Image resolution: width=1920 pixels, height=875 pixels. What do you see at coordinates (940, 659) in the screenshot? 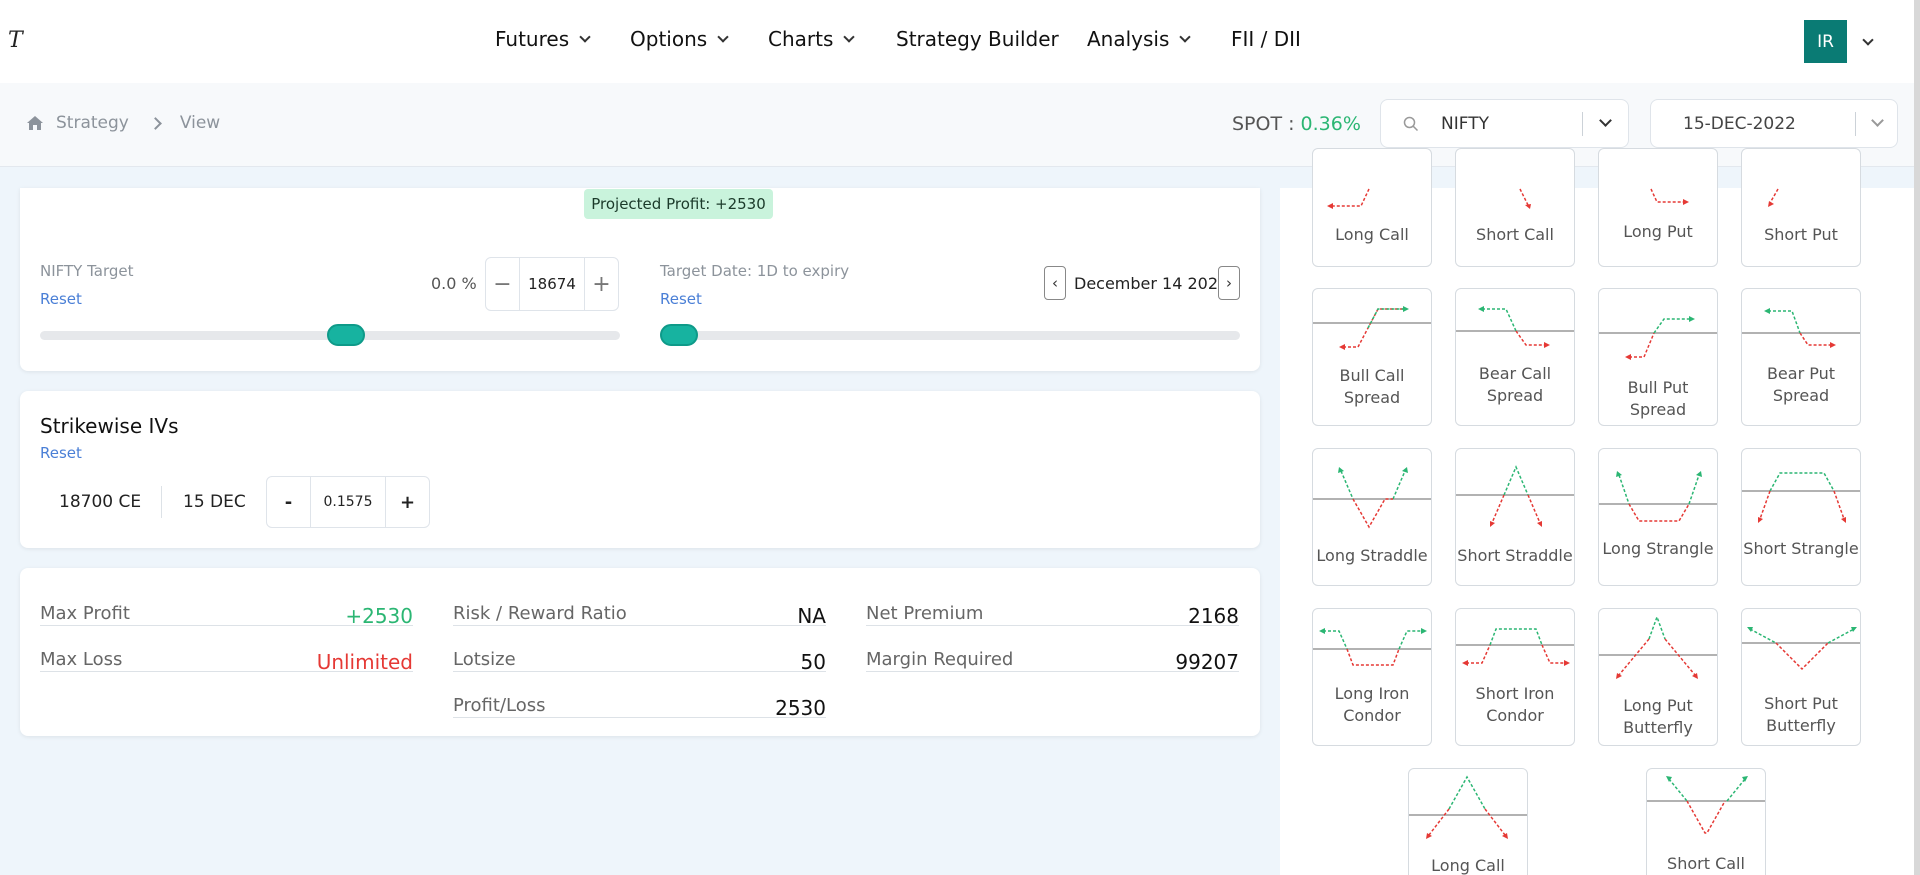
I see `stat-label: Margin Required` at bounding box center [940, 659].